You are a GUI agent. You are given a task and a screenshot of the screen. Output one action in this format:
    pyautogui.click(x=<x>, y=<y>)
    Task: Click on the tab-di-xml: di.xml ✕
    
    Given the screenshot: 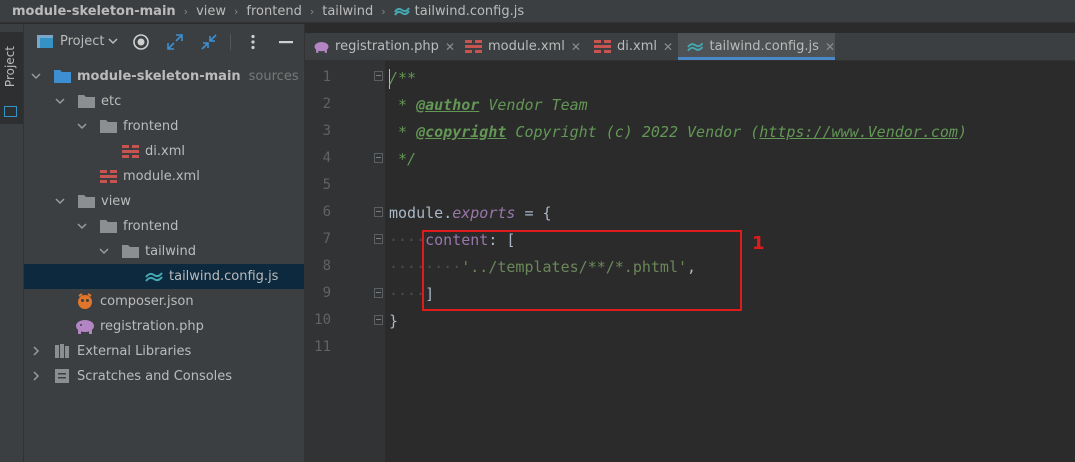 What is the action you would take?
    pyautogui.click(x=636, y=46)
    